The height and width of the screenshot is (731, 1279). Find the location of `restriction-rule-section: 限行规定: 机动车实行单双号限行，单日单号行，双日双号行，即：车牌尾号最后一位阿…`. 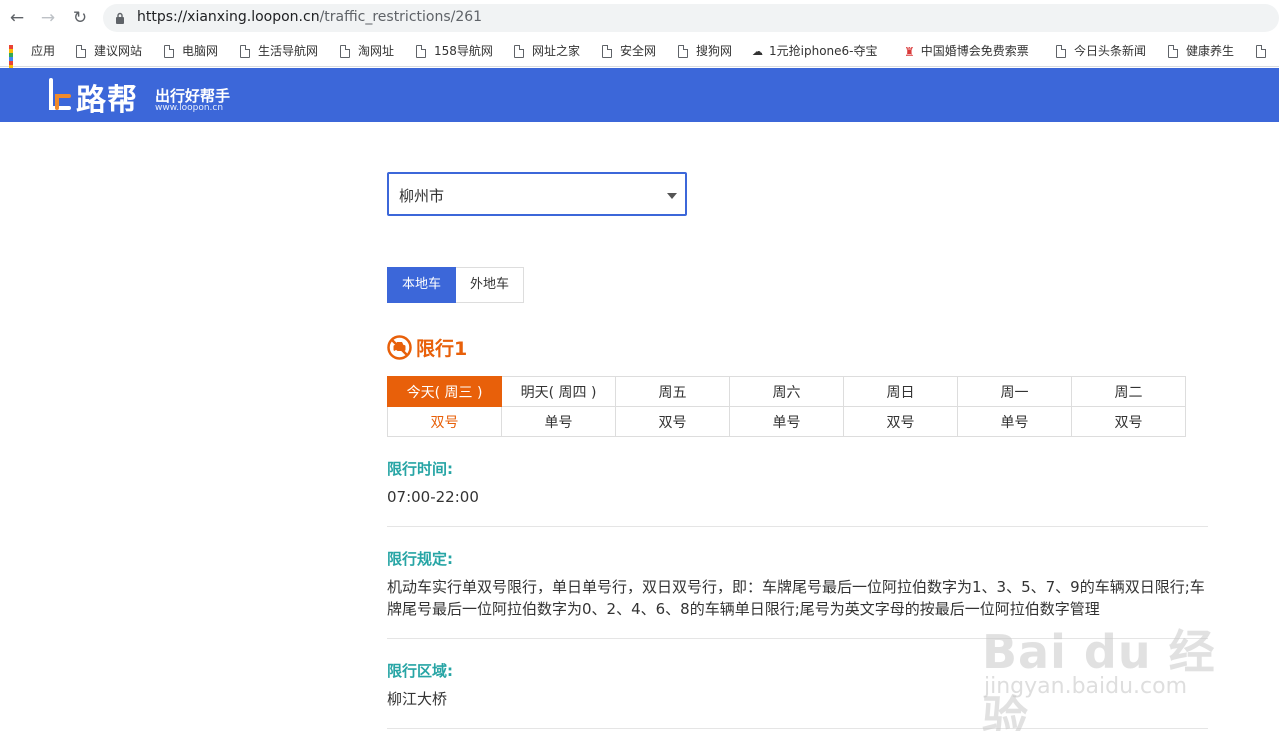

restriction-rule-section: 限行规定: 机动车实行单双号限行，单日单号行，双日双号行，即：车牌尾号最后一位阿… is located at coordinates (797, 593).